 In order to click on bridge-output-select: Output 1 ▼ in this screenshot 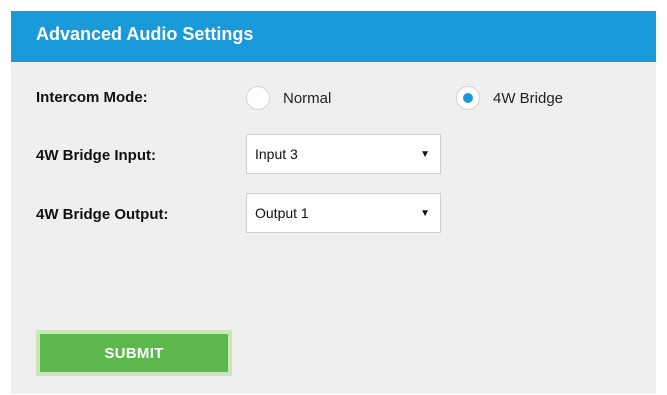, I will do `click(343, 213)`.